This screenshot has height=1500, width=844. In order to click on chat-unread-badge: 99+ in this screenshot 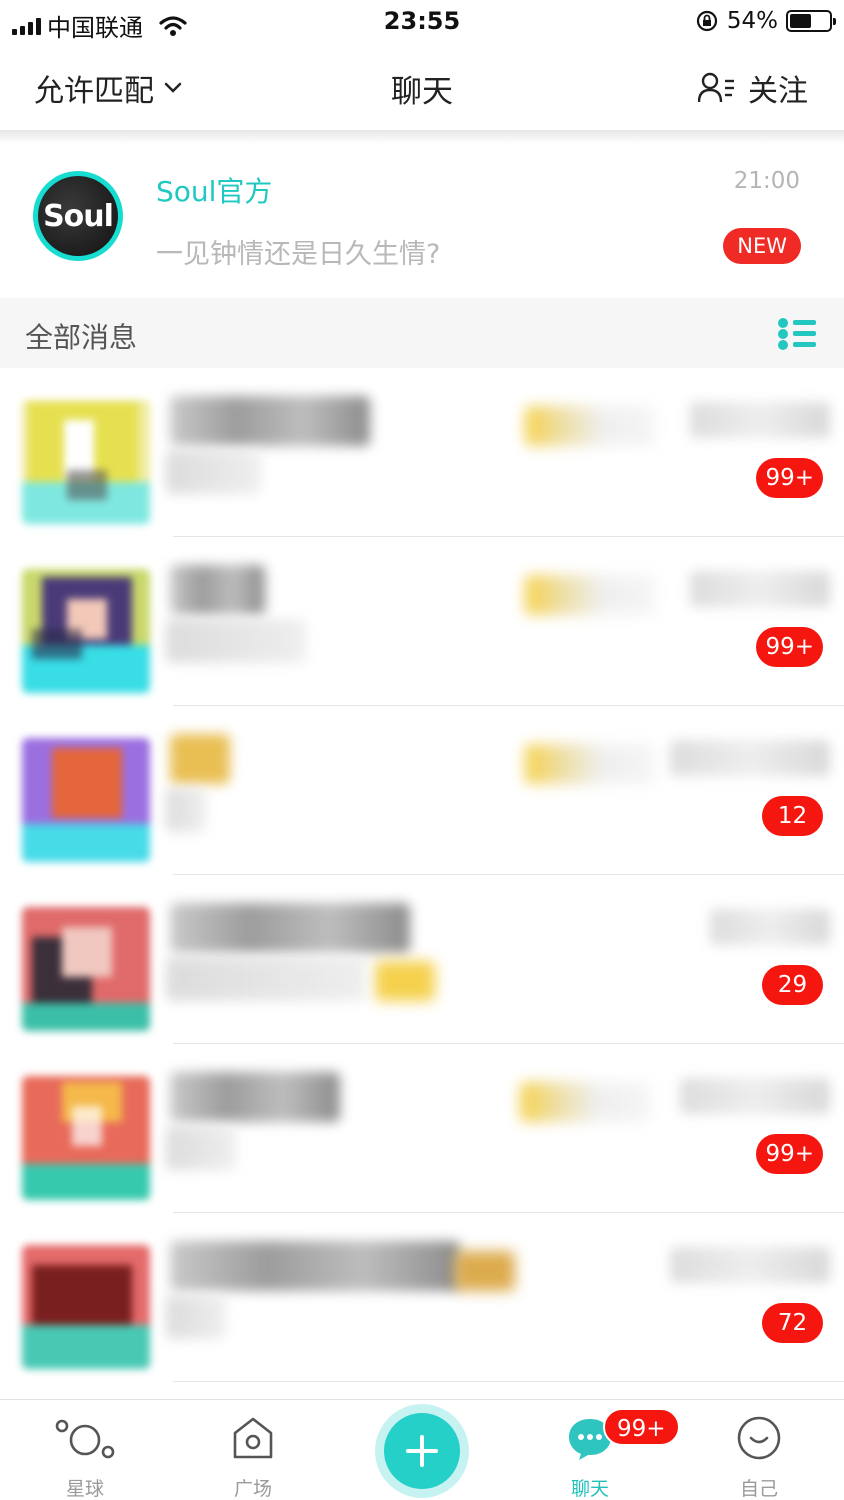, I will do `click(641, 1427)`.